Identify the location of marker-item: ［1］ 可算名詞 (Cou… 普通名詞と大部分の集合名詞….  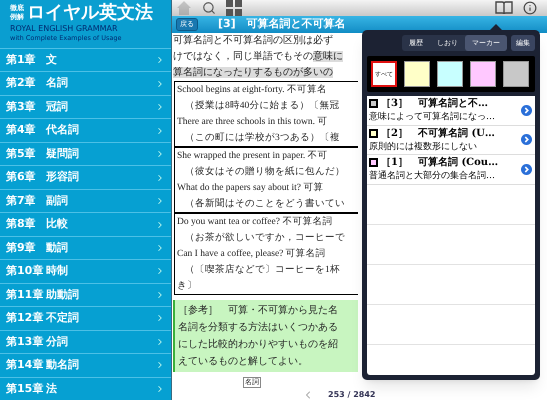
(451, 169).